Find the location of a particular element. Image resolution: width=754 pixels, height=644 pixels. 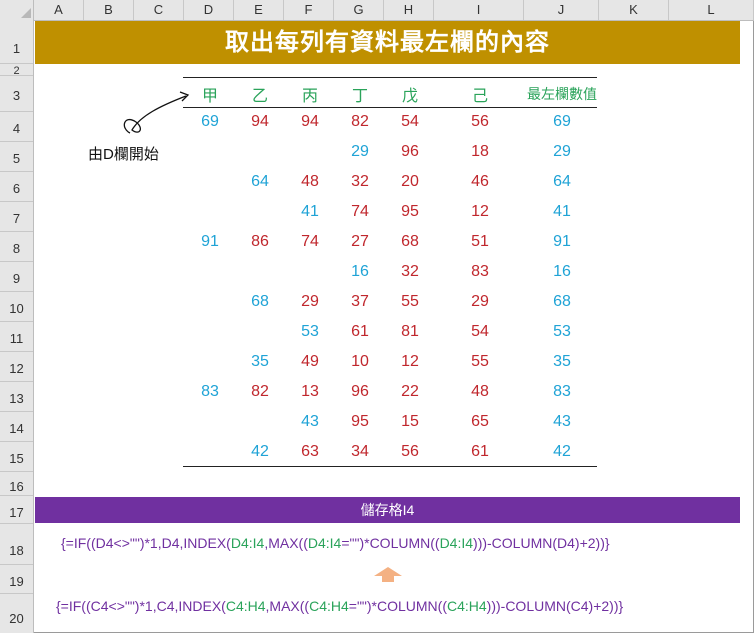

column-header-l: L is located at coordinates (711, 10).